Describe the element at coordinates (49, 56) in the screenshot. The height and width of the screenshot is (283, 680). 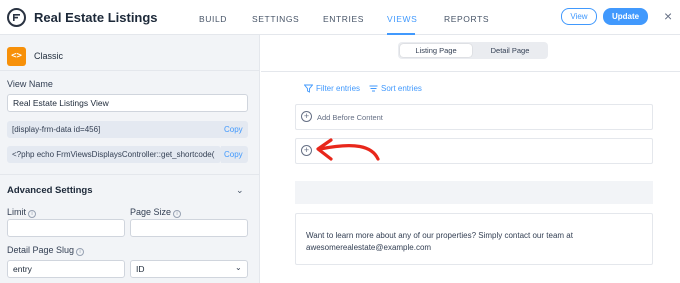
I see `view-type-label: Classic` at that location.